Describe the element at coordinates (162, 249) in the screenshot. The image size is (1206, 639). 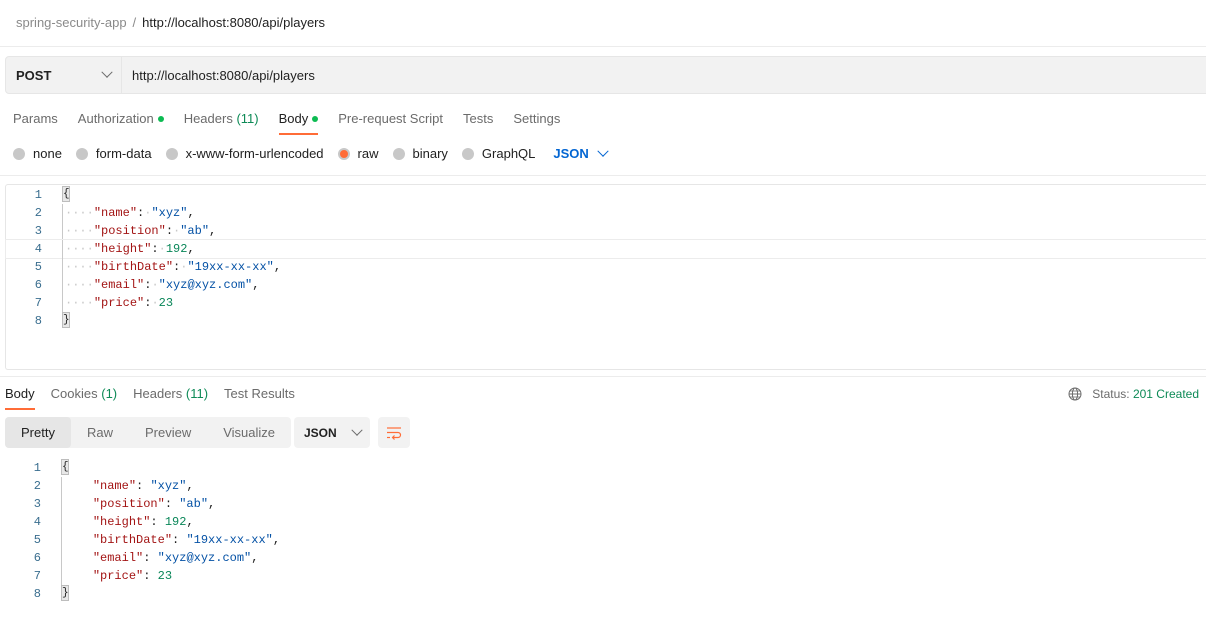
I see `space: ·` at that location.